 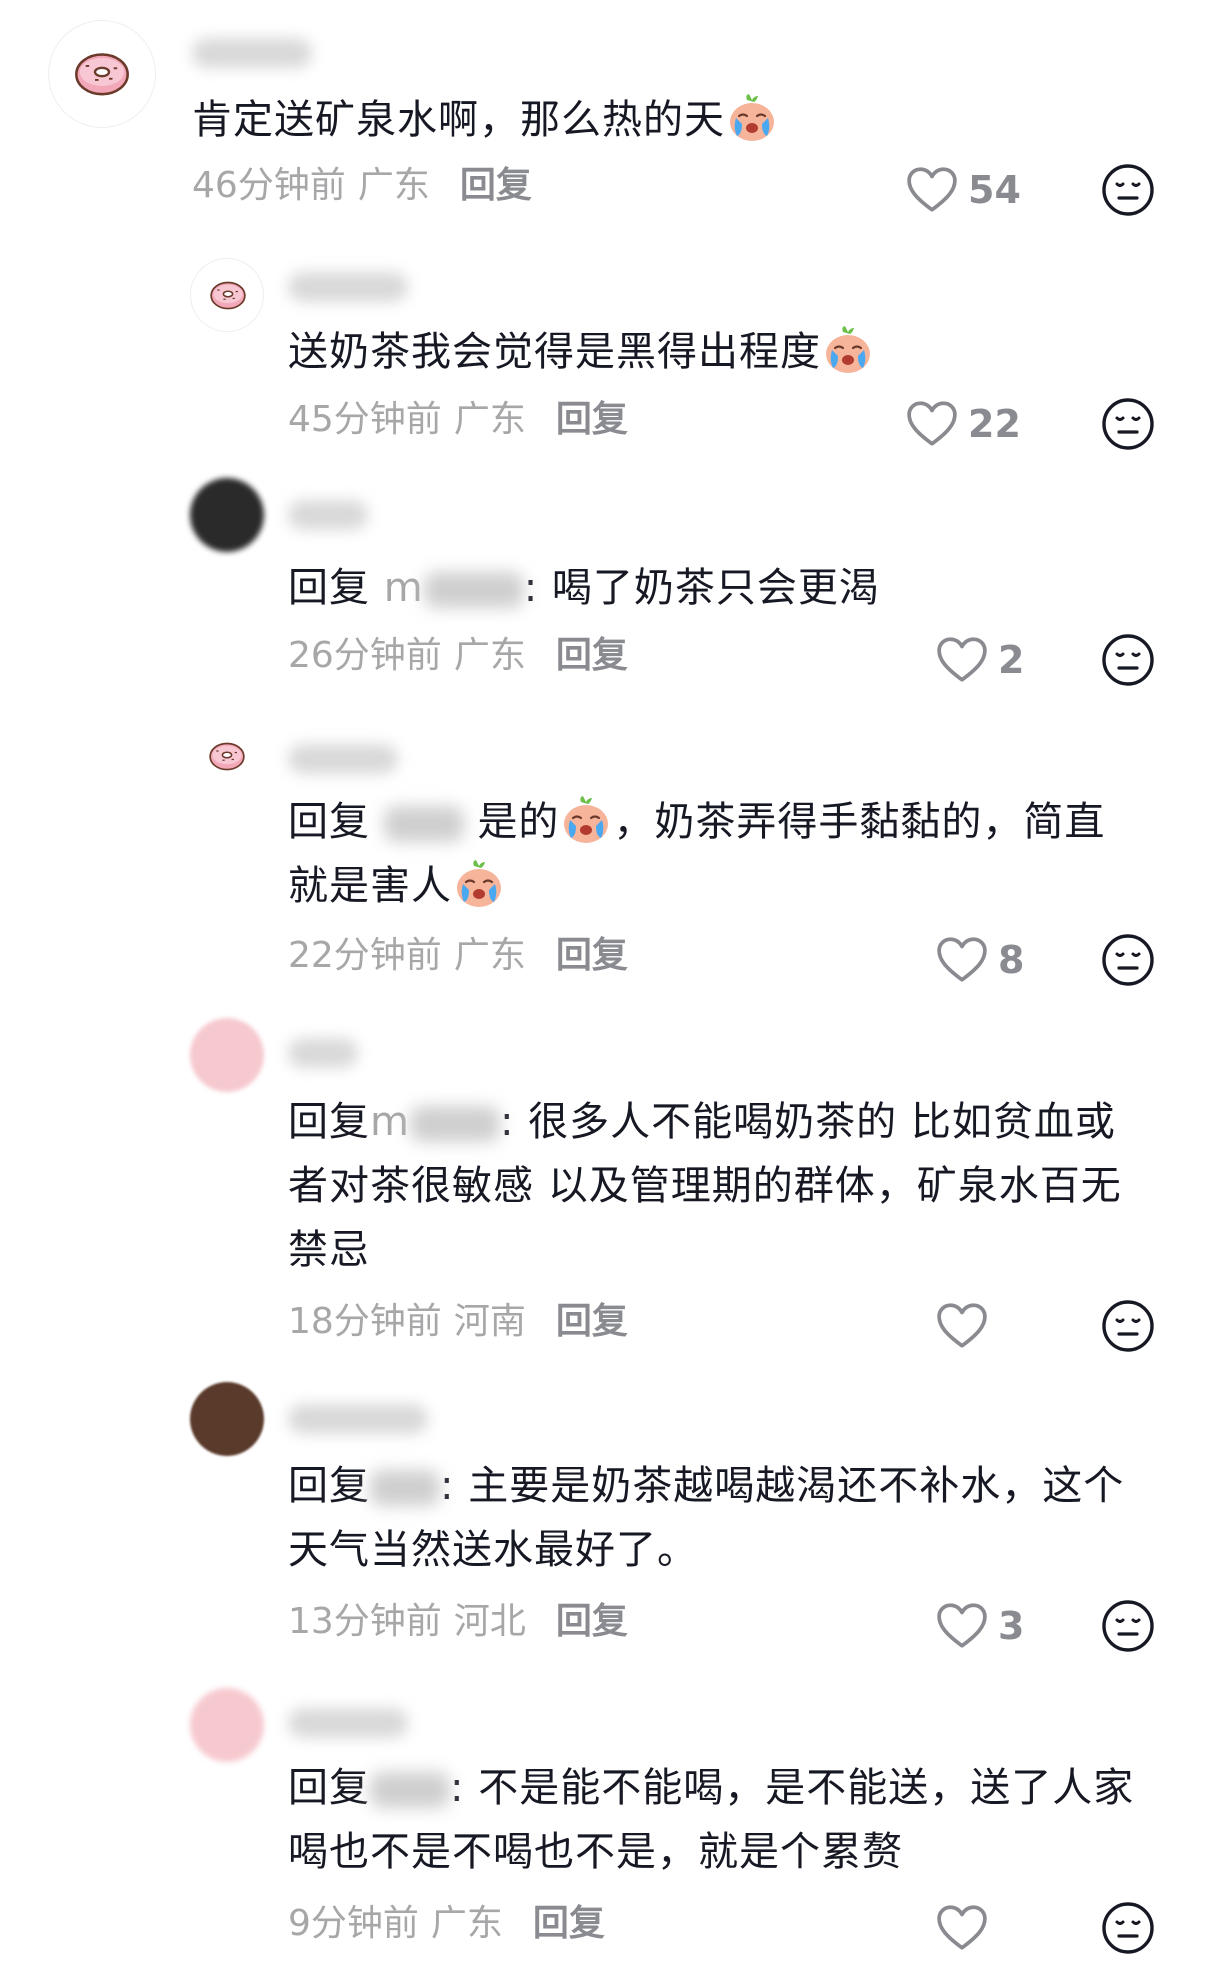 I want to click on comment-line: 回复 是的 ，奶茶弄得手黏黏的，简直, so click(x=718, y=822).